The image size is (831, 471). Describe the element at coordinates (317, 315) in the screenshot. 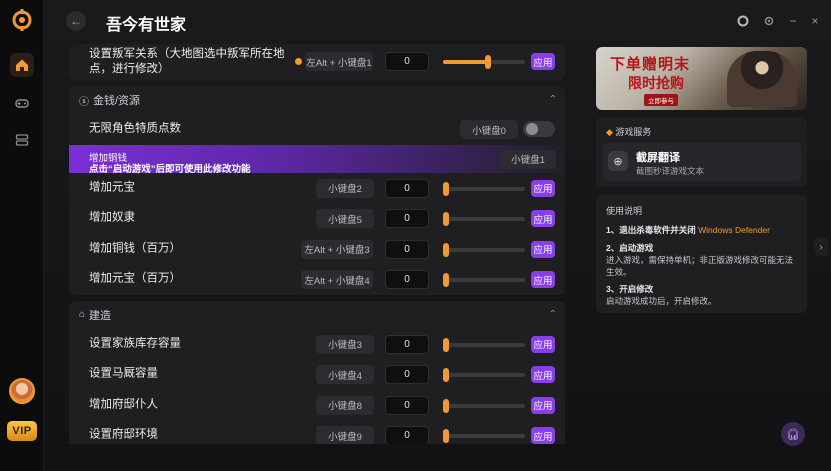

I see `section-header: ⌂ 建造 ⌃` at that location.